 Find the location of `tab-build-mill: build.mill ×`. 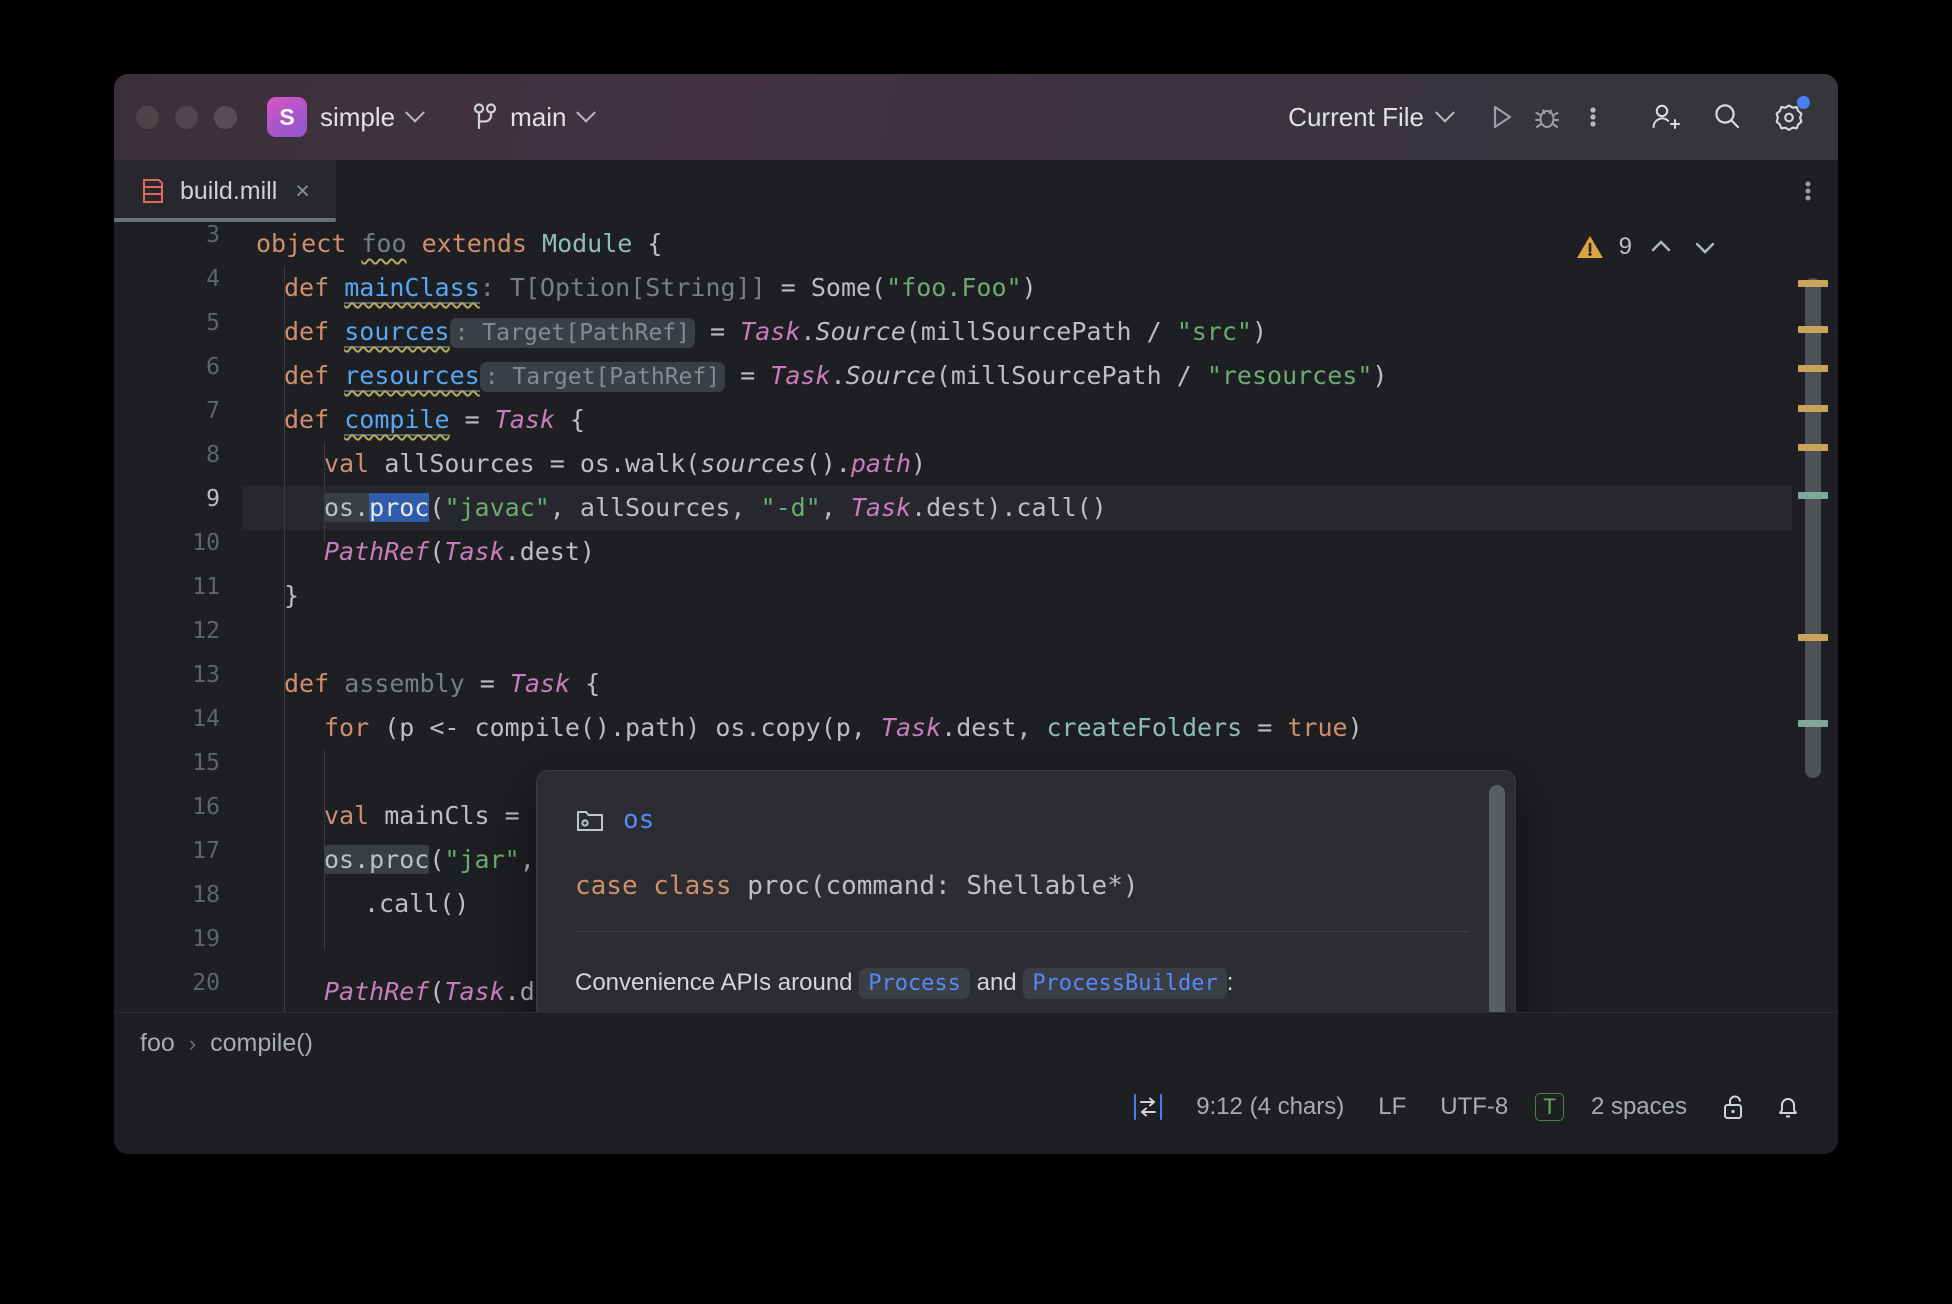

tab-build-mill: build.mill × is located at coordinates (225, 191).